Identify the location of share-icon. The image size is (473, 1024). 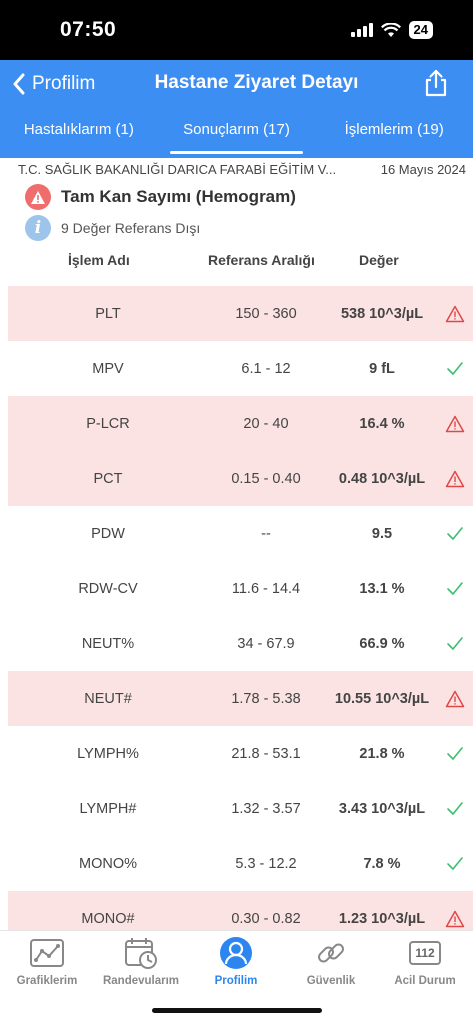
(436, 83).